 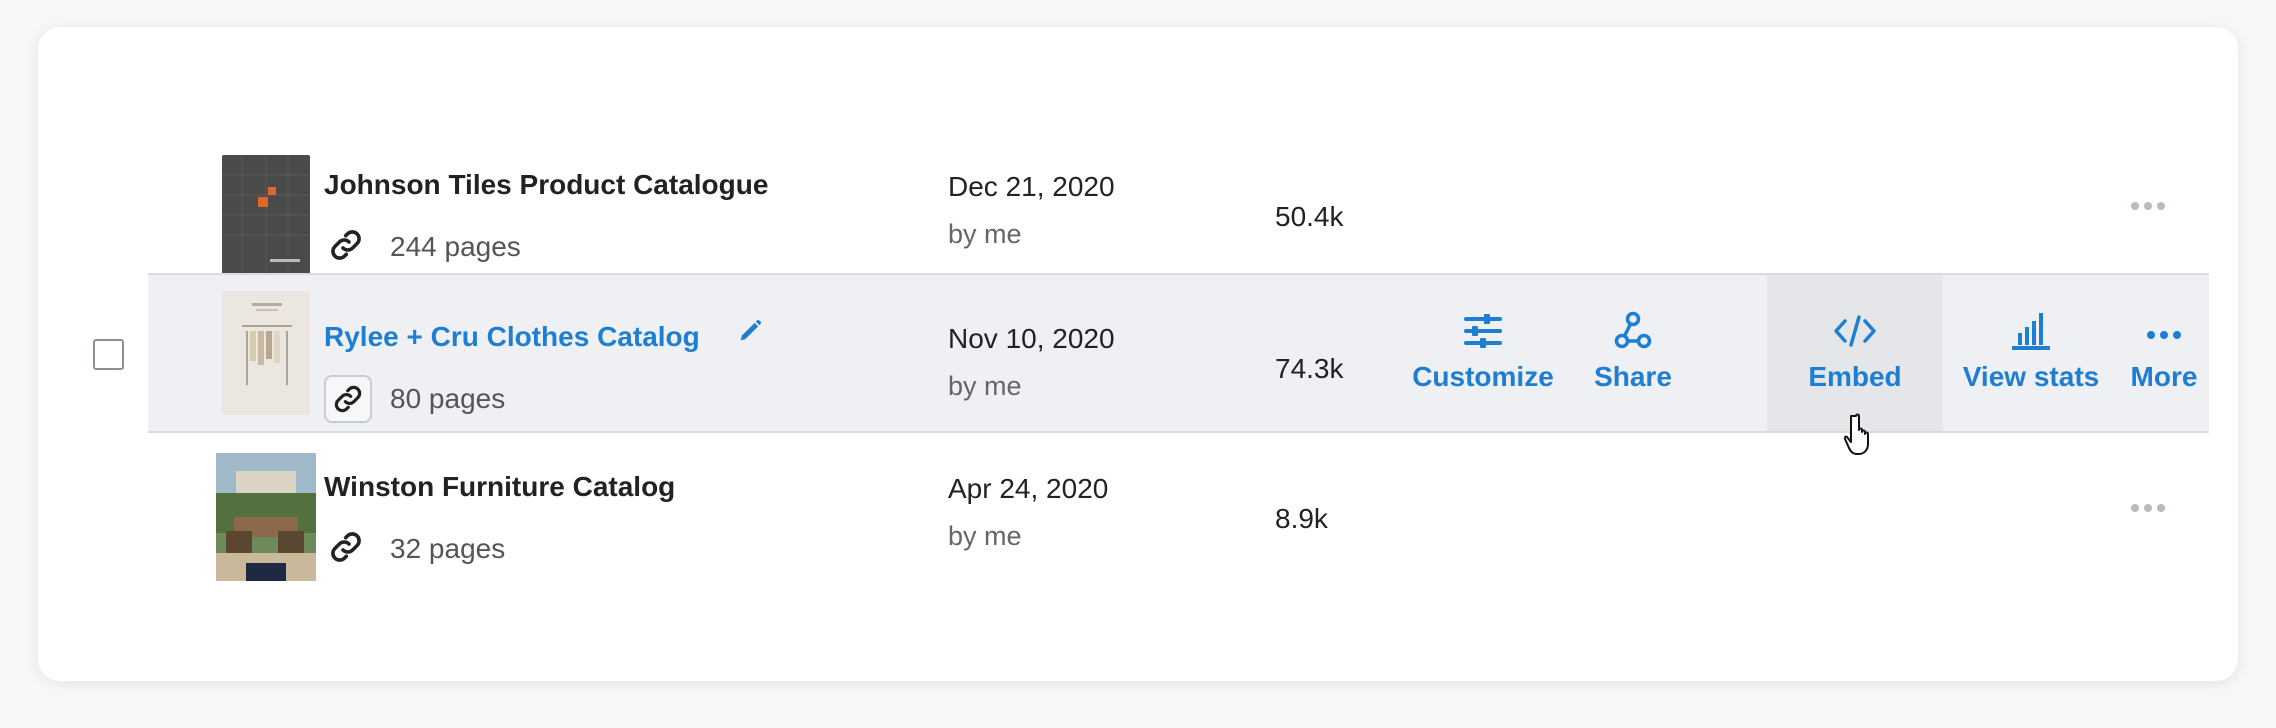 I want to click on customize-label: Customize, so click(x=1483, y=376).